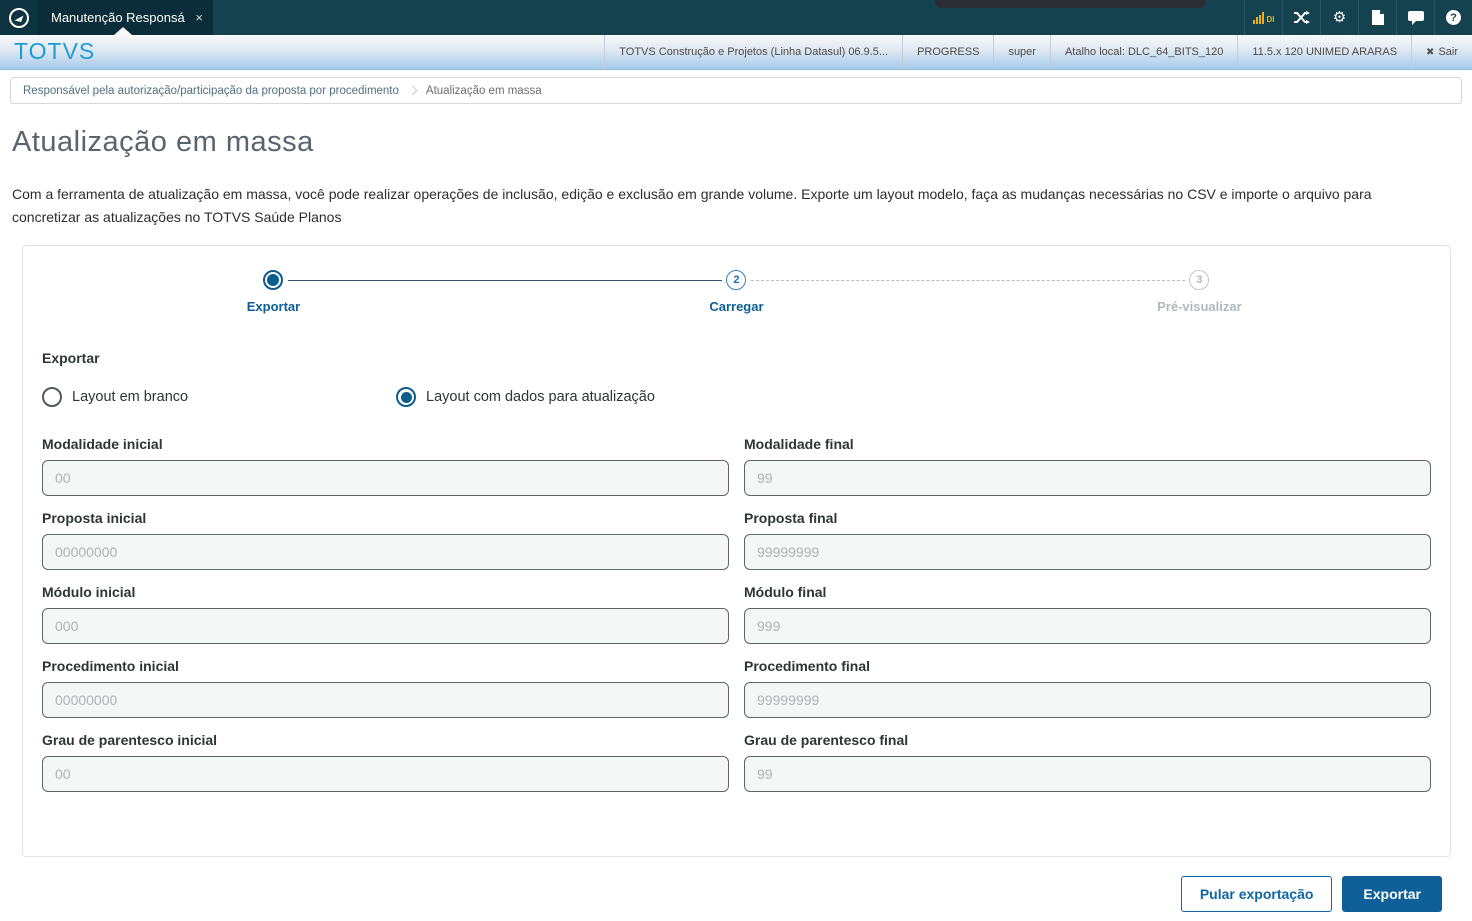 The width and height of the screenshot is (1472, 921). Describe the element at coordinates (385, 626) in the screenshot. I see `modulo-inicial-input` at that location.